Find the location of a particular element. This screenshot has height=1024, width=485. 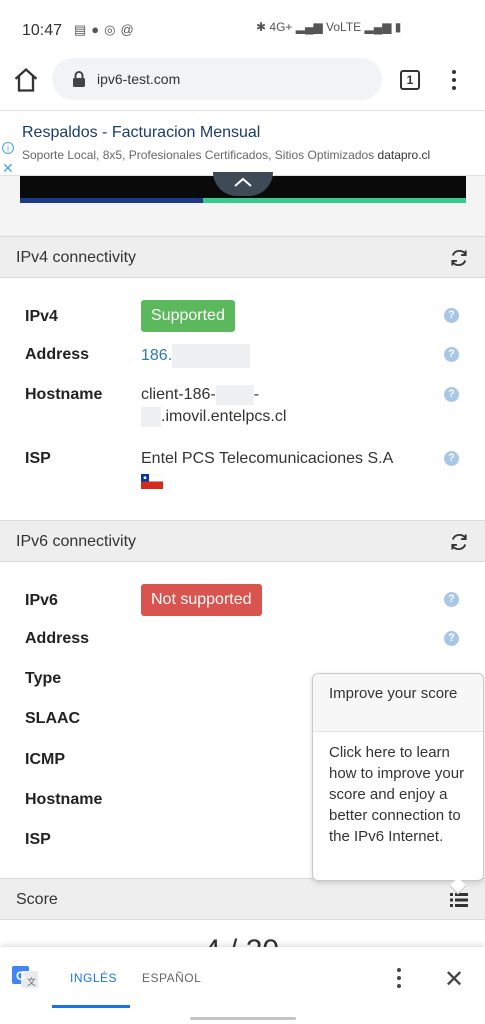

ad-close-icon: ✕ is located at coordinates (8, 168).